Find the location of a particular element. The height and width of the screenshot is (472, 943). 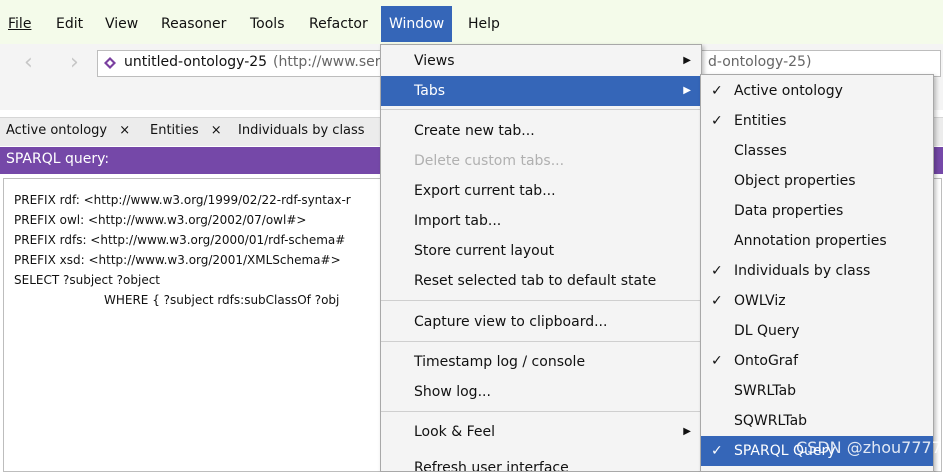

tabs-submenu-item: ✓ OntoGraf is located at coordinates (817, 361).